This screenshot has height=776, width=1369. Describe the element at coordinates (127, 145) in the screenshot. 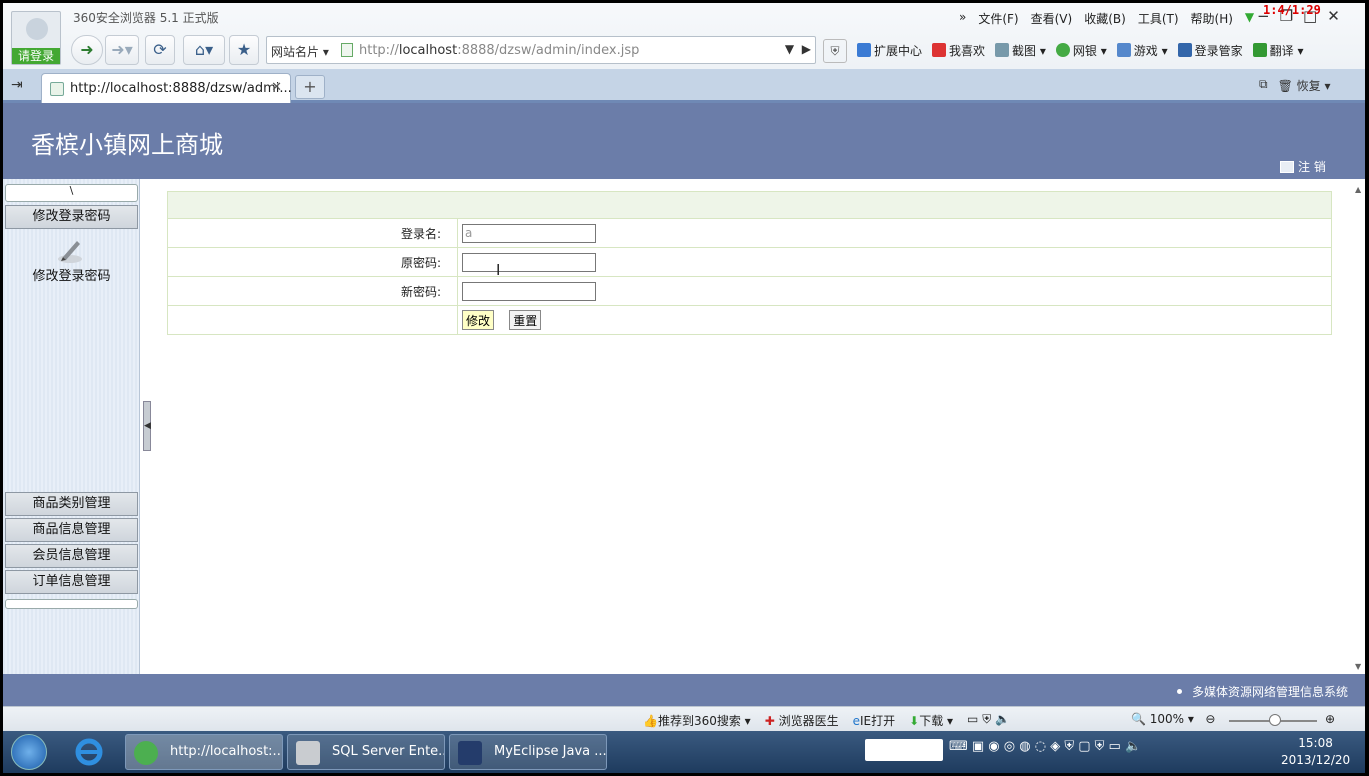

I see `site-title: 香槟小镇网上商城` at that location.